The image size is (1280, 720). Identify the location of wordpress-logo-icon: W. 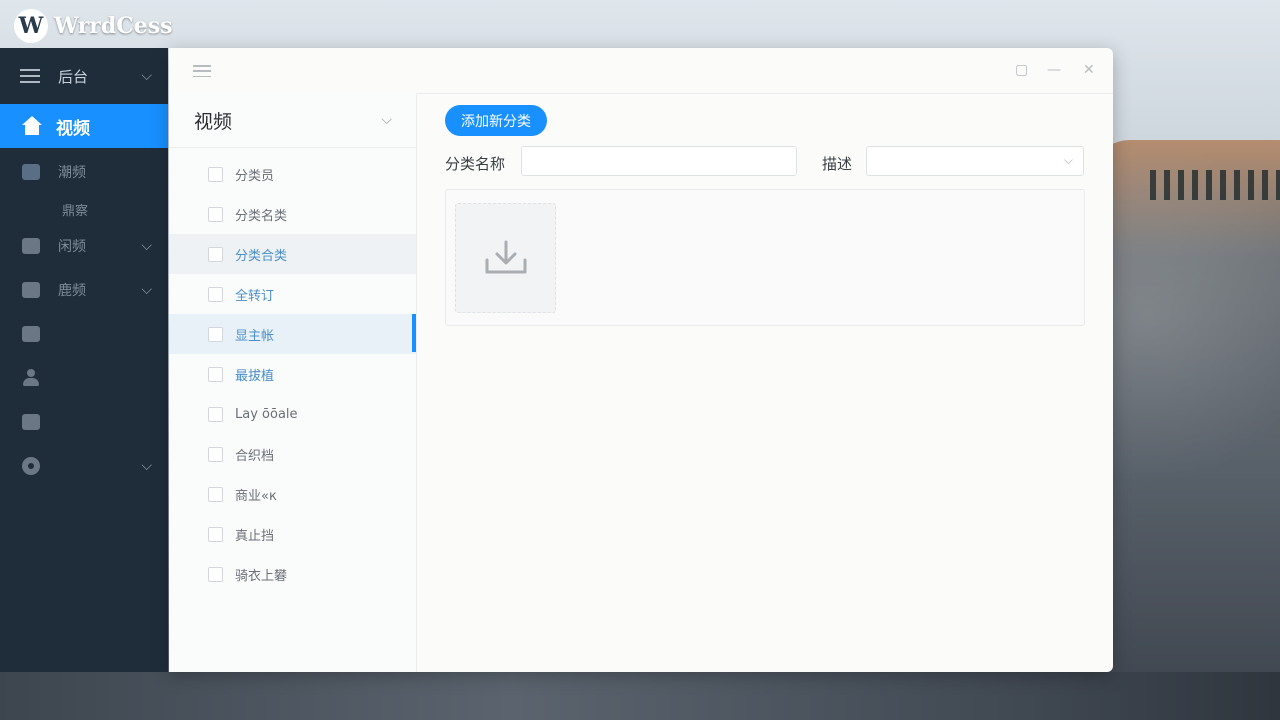
(31, 26).